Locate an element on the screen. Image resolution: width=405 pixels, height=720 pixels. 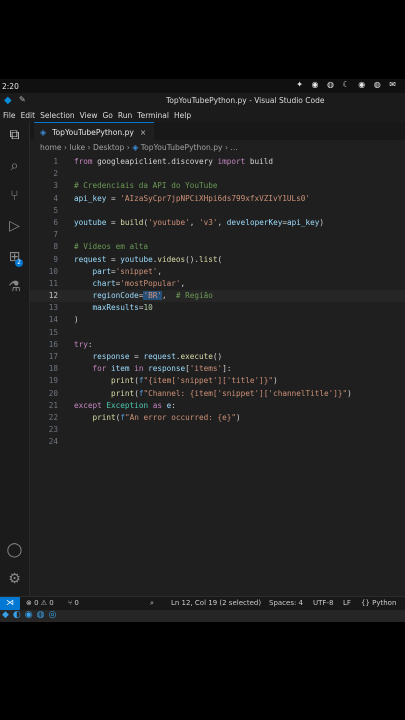
code-line: 9 request = youtube.videos().list( is located at coordinates (217, 260).